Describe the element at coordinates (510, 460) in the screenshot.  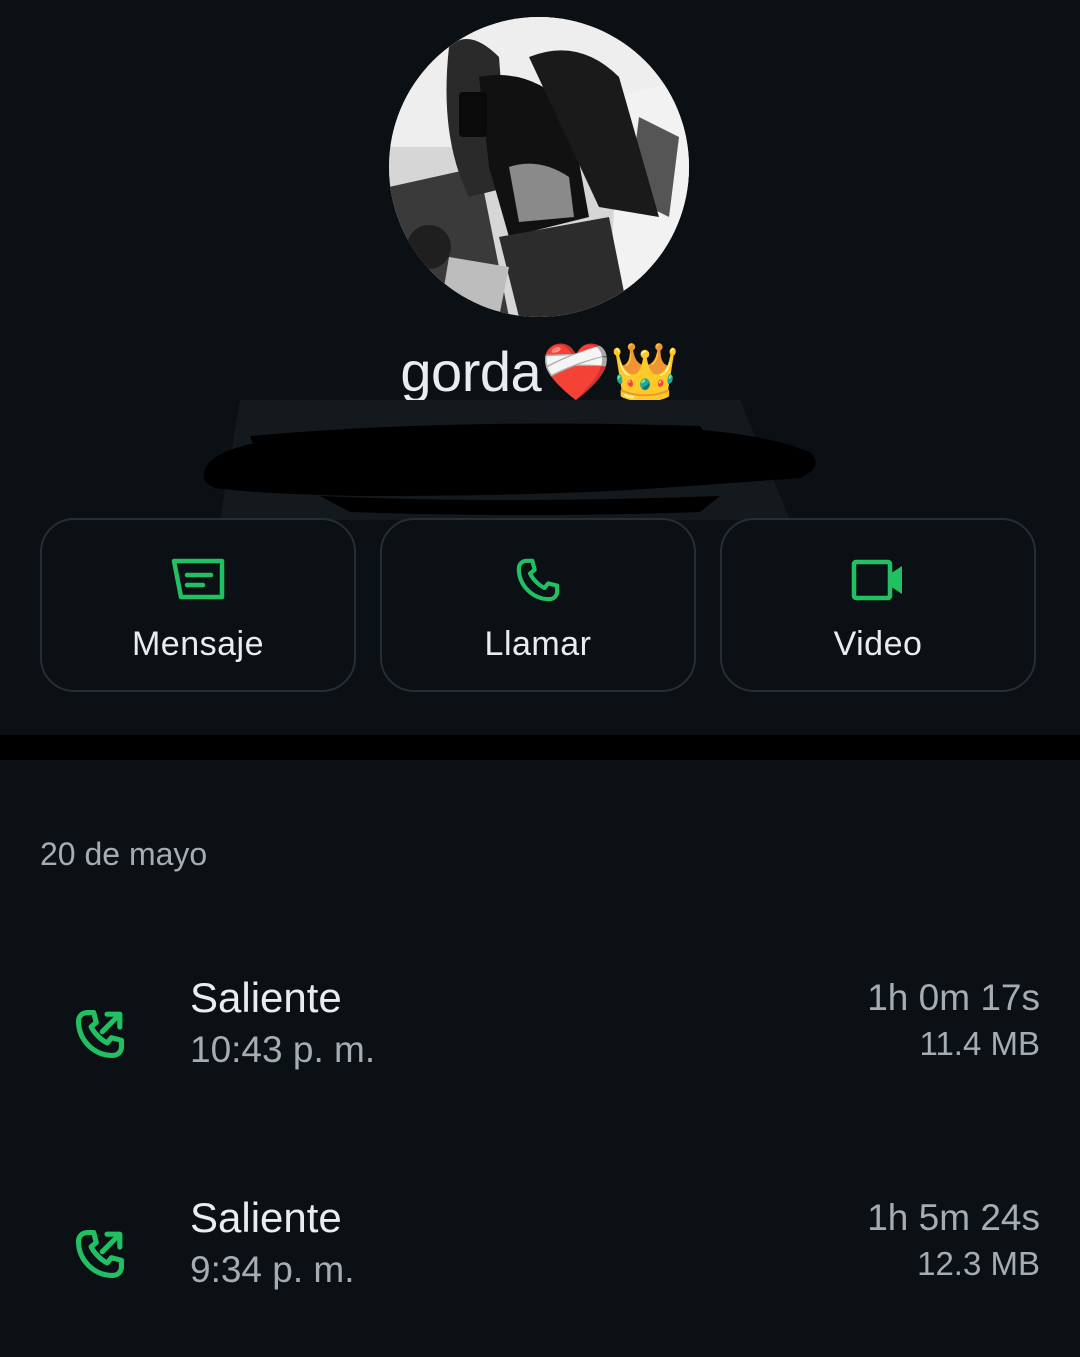
I see `redaction-scribble` at that location.